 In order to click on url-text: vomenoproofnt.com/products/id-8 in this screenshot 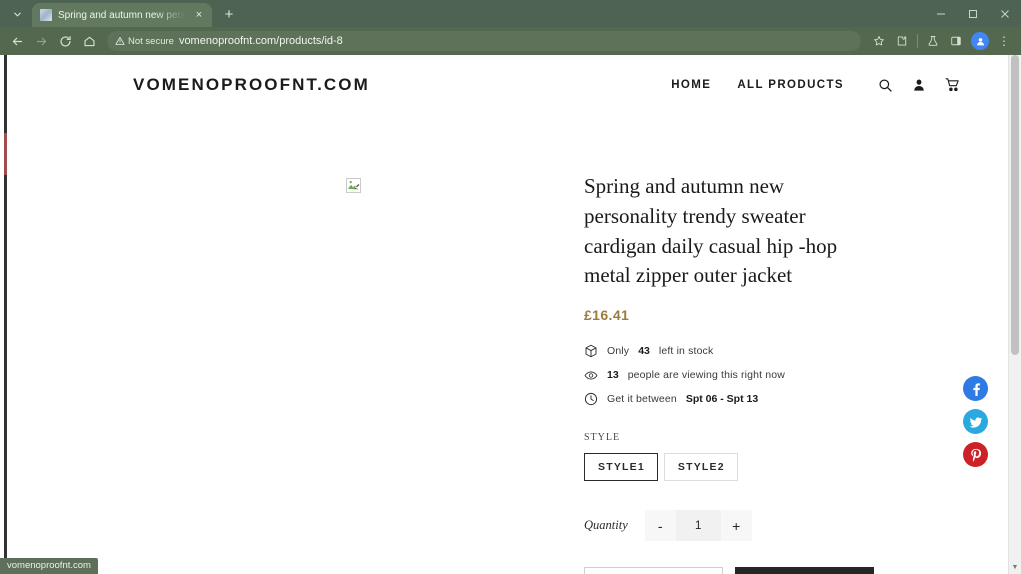, I will do `click(260, 41)`.